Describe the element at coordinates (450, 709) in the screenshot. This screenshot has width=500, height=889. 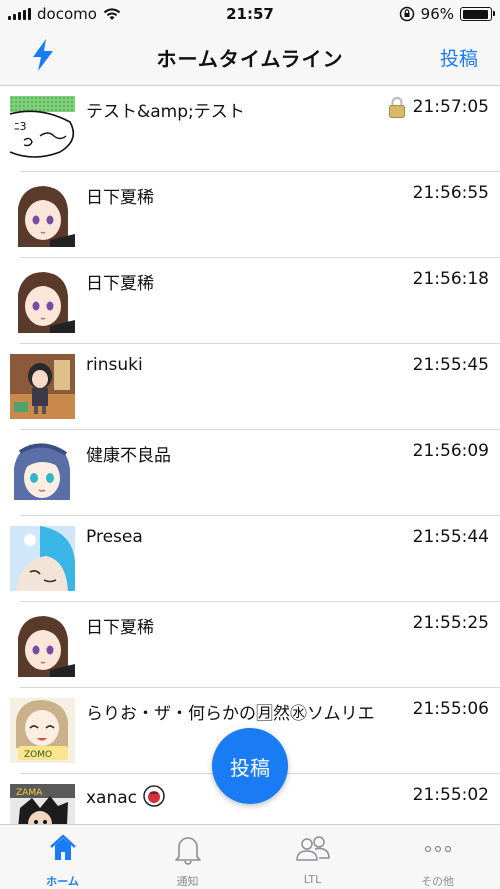
I see `post-time: 21:55:06` at that location.